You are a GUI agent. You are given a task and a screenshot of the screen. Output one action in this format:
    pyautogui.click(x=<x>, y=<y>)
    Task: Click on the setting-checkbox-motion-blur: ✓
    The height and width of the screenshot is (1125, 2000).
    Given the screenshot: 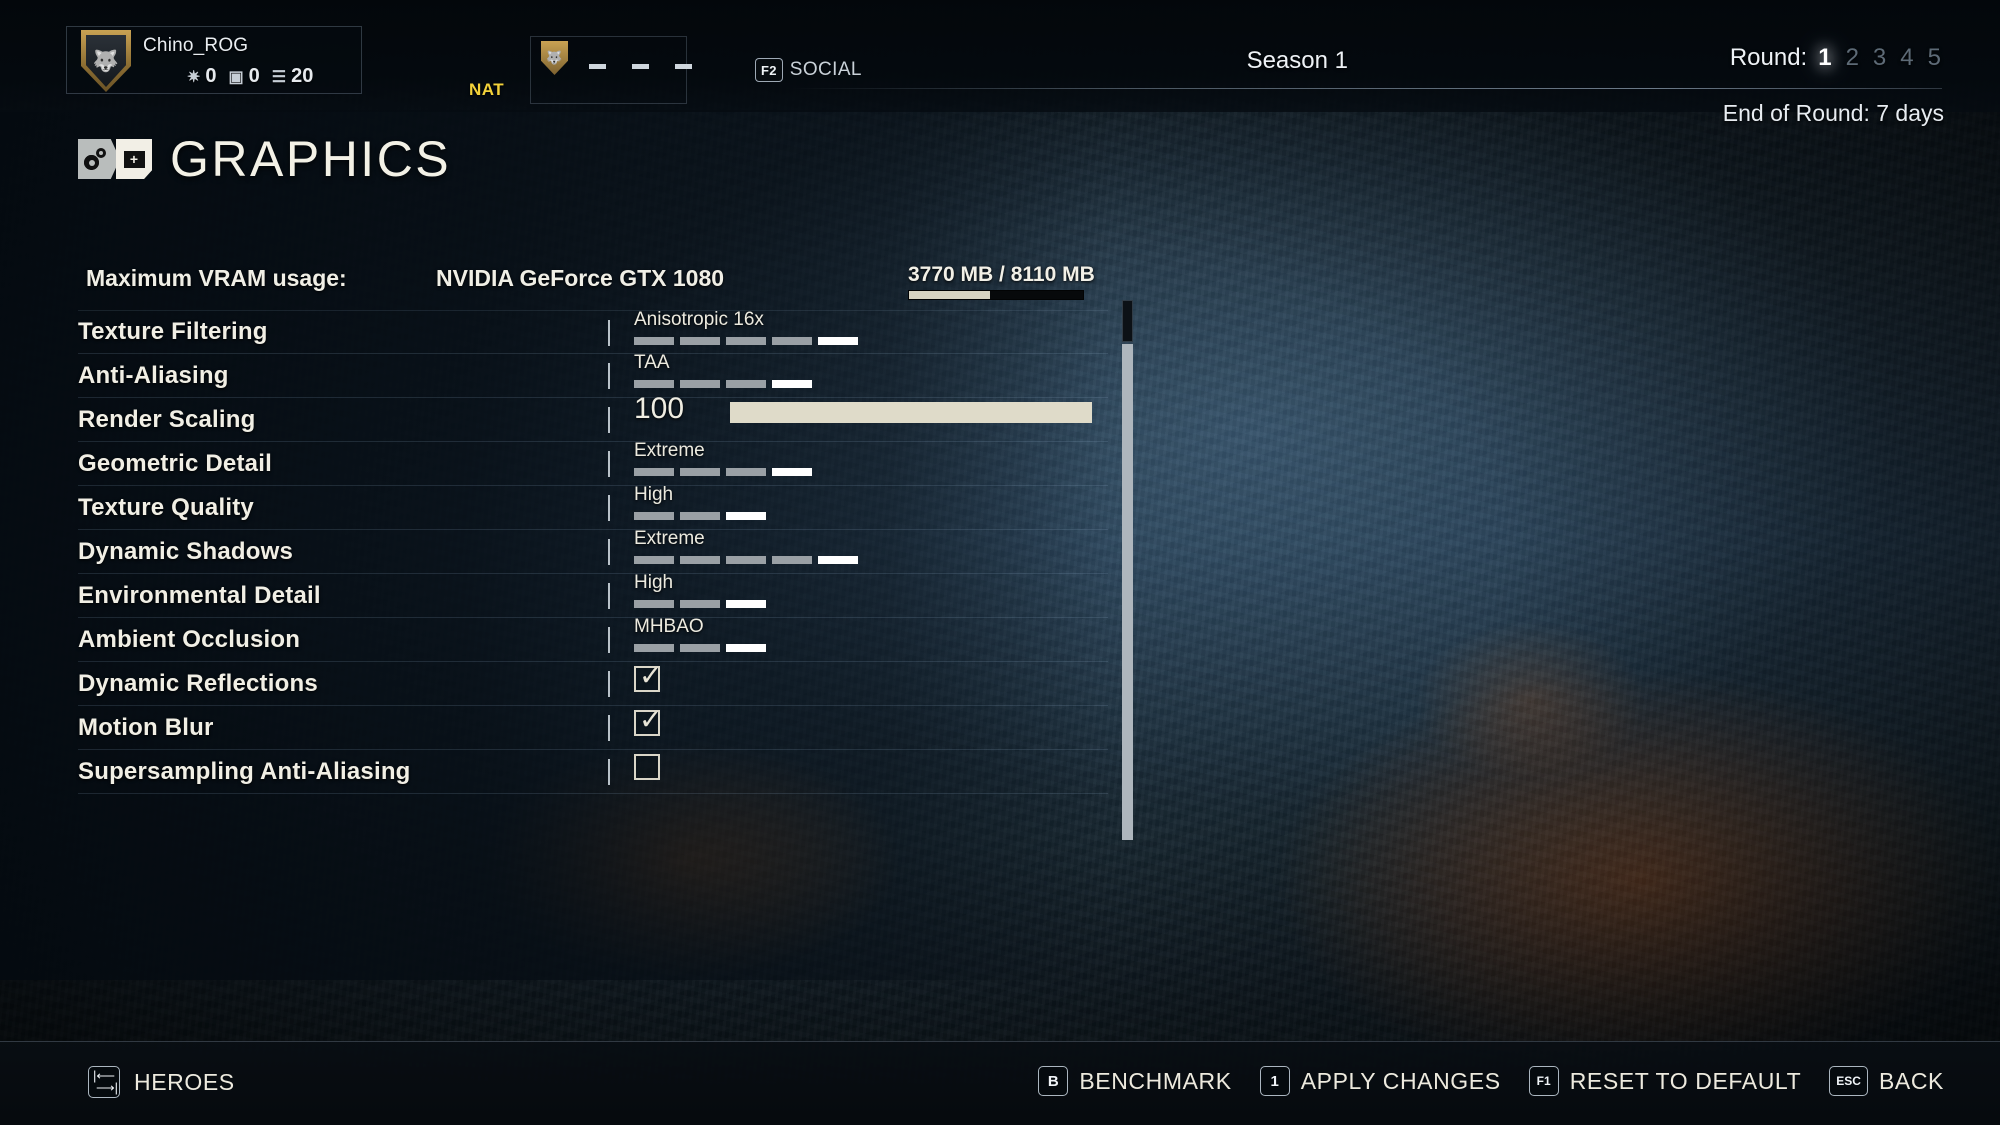 What is the action you would take?
    pyautogui.click(x=648, y=721)
    